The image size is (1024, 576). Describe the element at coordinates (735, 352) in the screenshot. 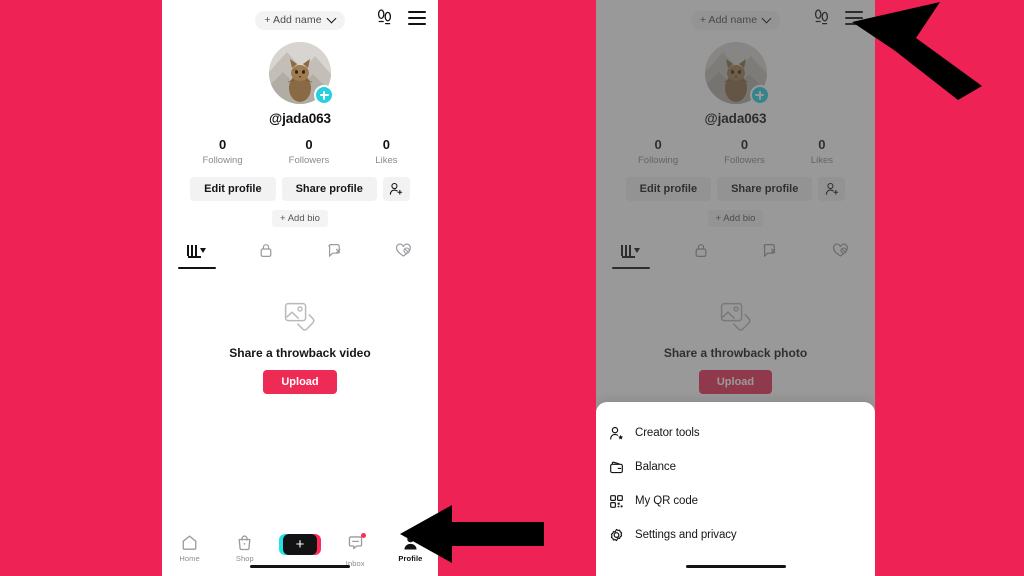

I see `empty-state-title: Share a throwback photo` at that location.